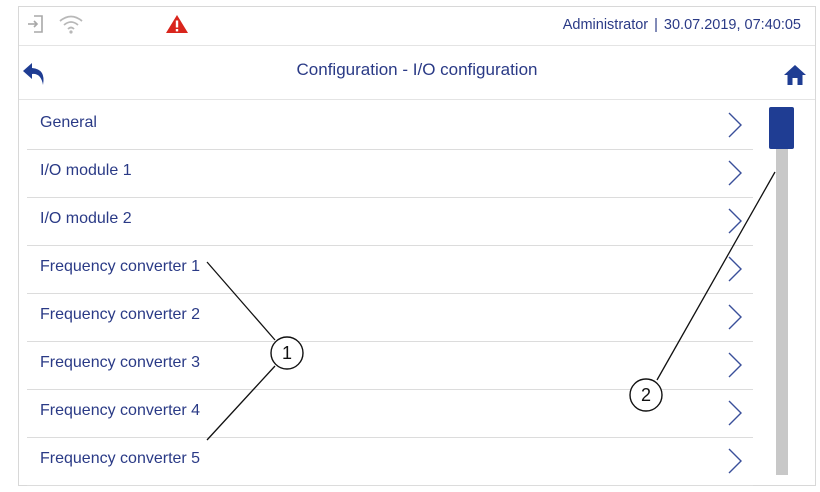 This screenshot has height=492, width=820. Describe the element at coordinates (68, 122) in the screenshot. I see `list-item-label: General` at that location.